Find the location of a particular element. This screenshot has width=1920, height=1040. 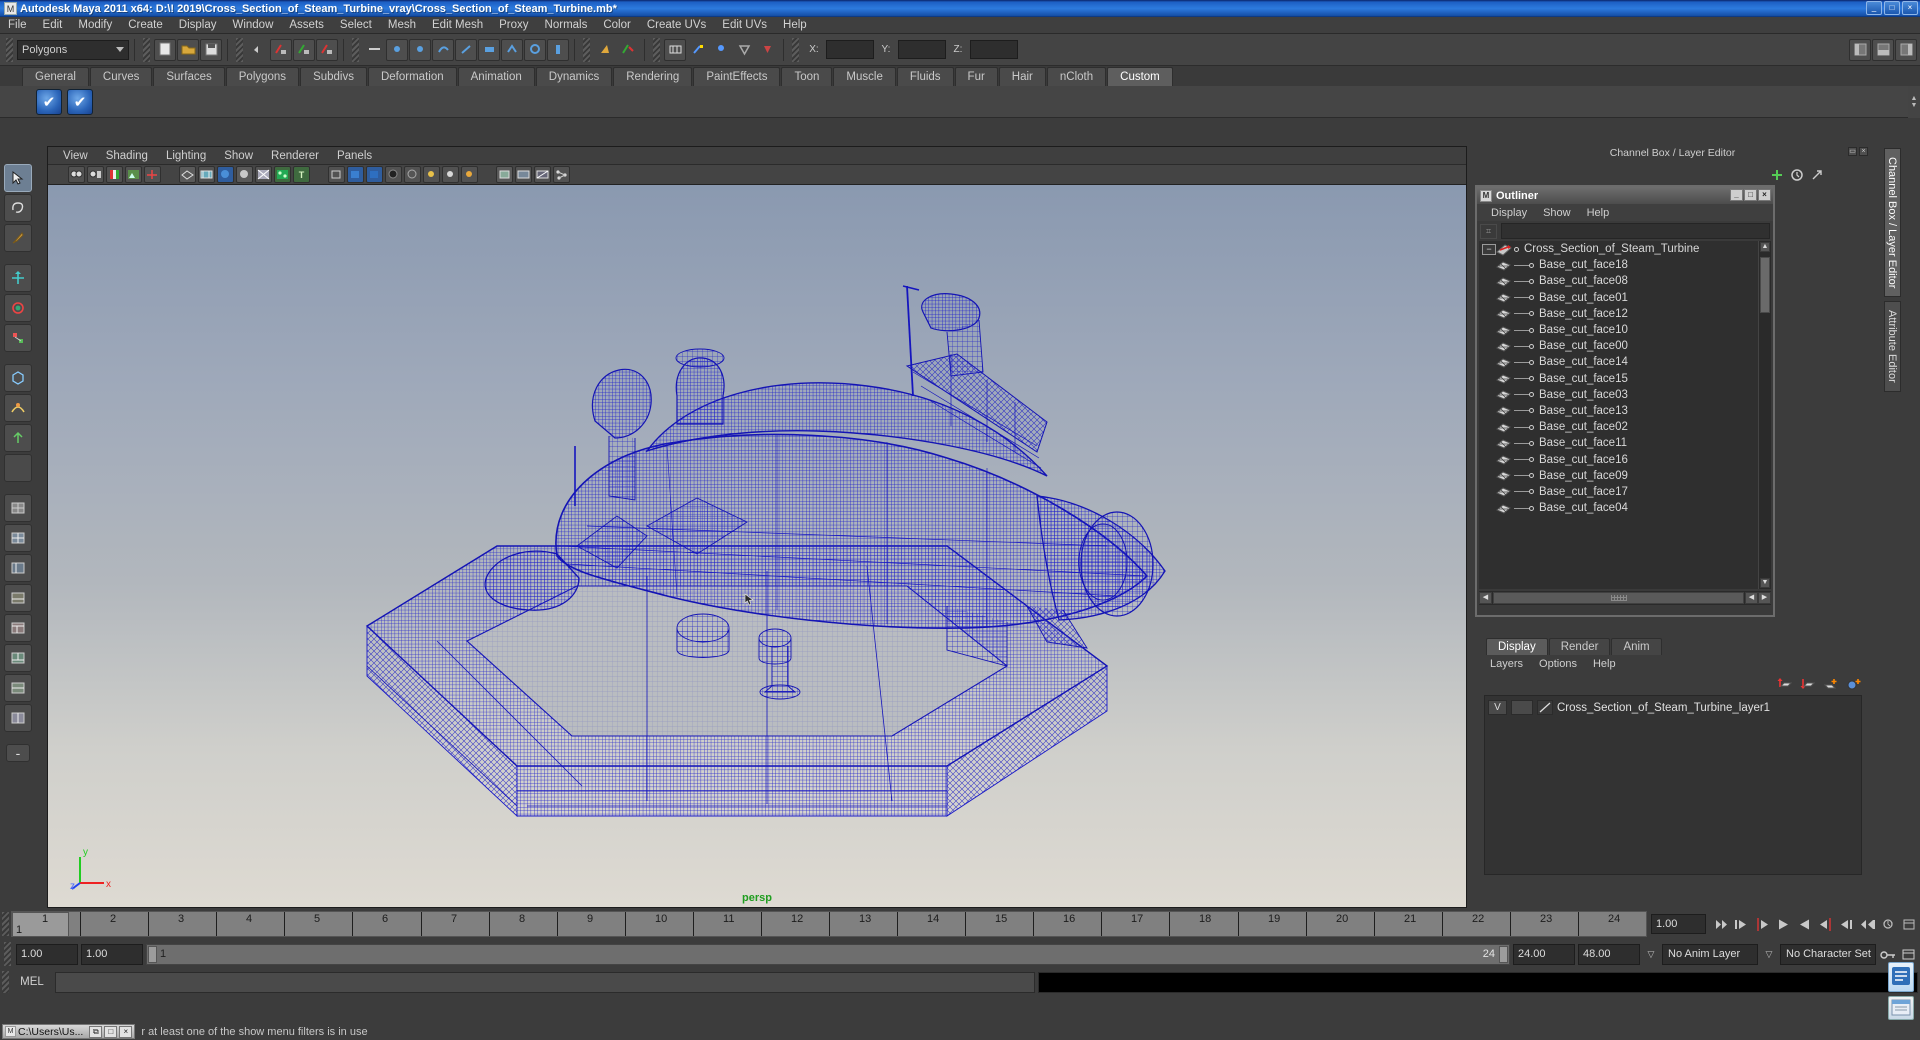

menu-item-mesh: Mesh is located at coordinates (402, 25).